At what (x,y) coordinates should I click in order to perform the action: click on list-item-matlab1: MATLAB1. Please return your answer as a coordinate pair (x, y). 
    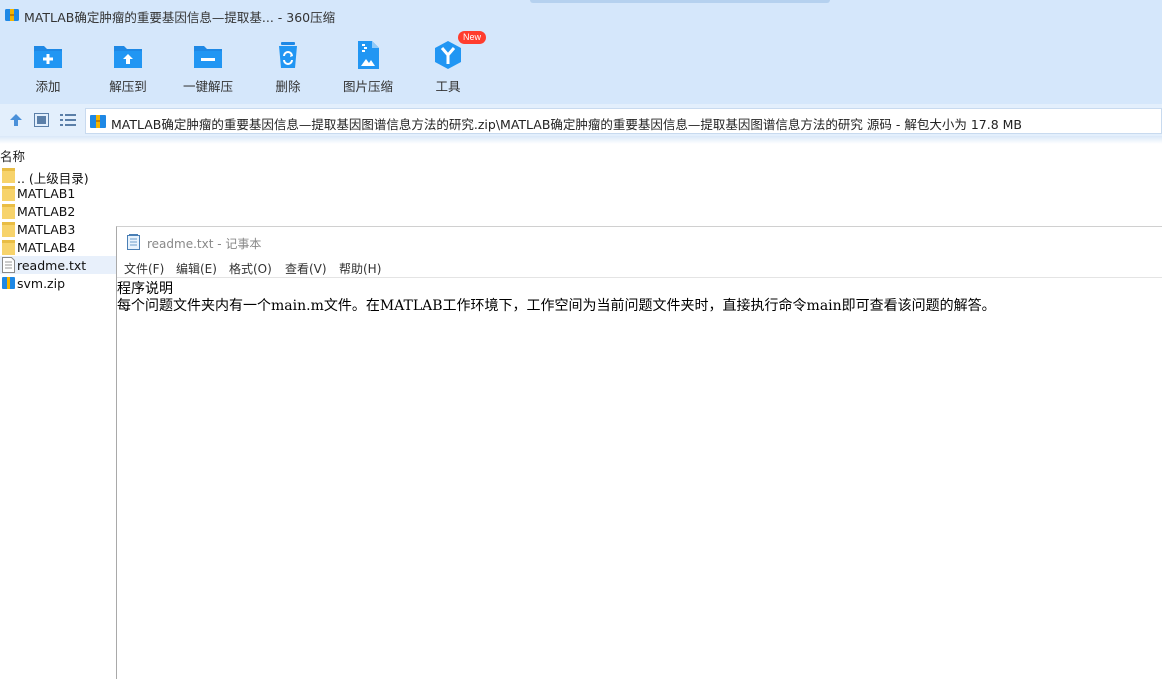
    Looking at the image, I should click on (58, 193).